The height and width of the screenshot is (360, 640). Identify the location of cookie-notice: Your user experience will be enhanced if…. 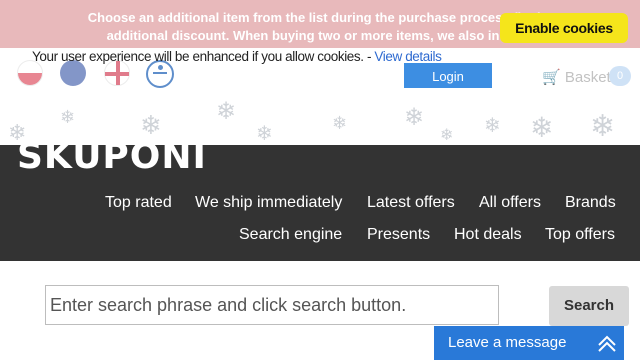
(237, 56).